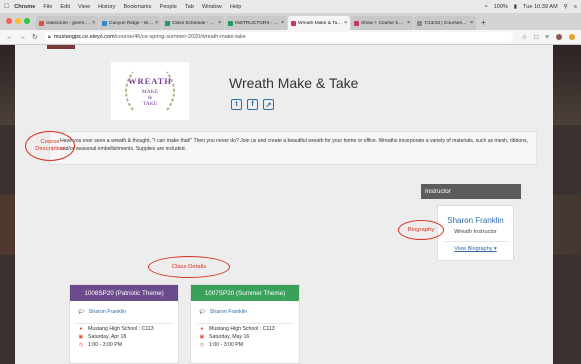 This screenshot has height=364, width=581. What do you see at coordinates (236, 7) in the screenshot?
I see `menu-help: Help` at bounding box center [236, 7].